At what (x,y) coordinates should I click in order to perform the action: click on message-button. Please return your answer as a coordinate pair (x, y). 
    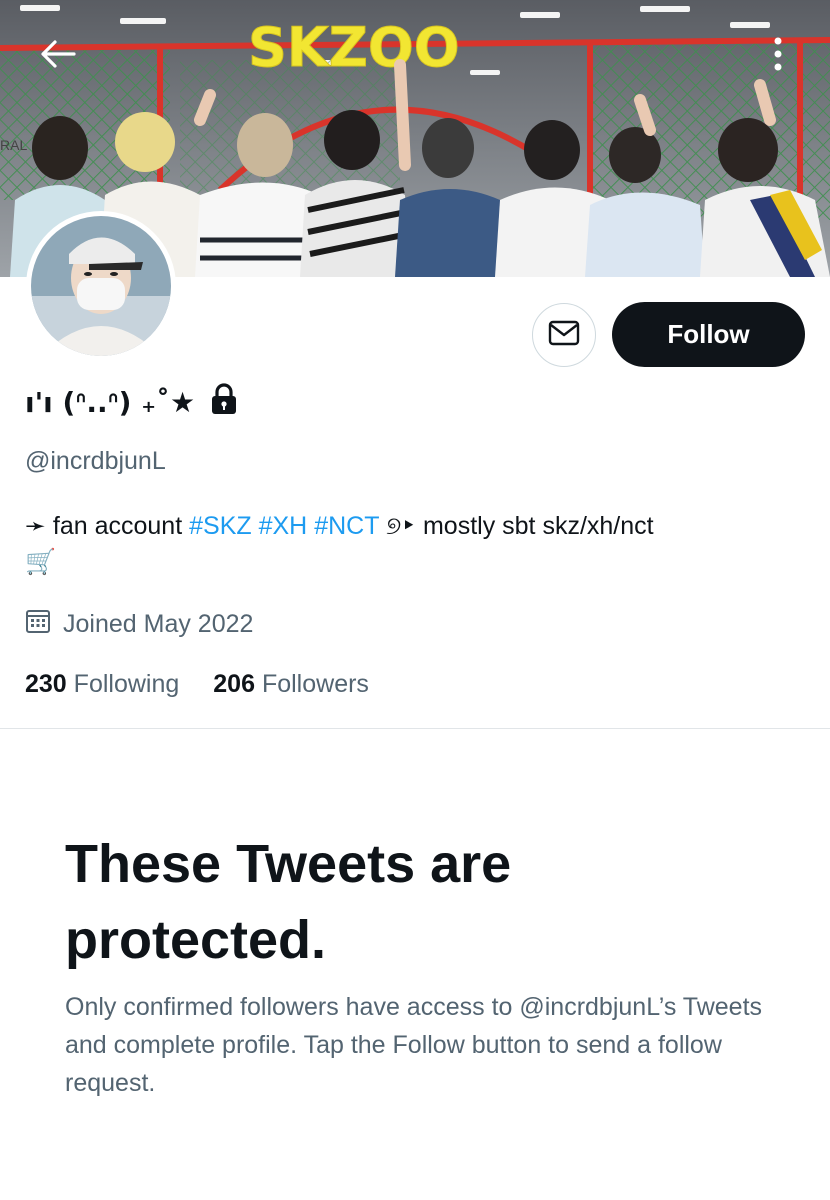
    Looking at the image, I should click on (564, 335).